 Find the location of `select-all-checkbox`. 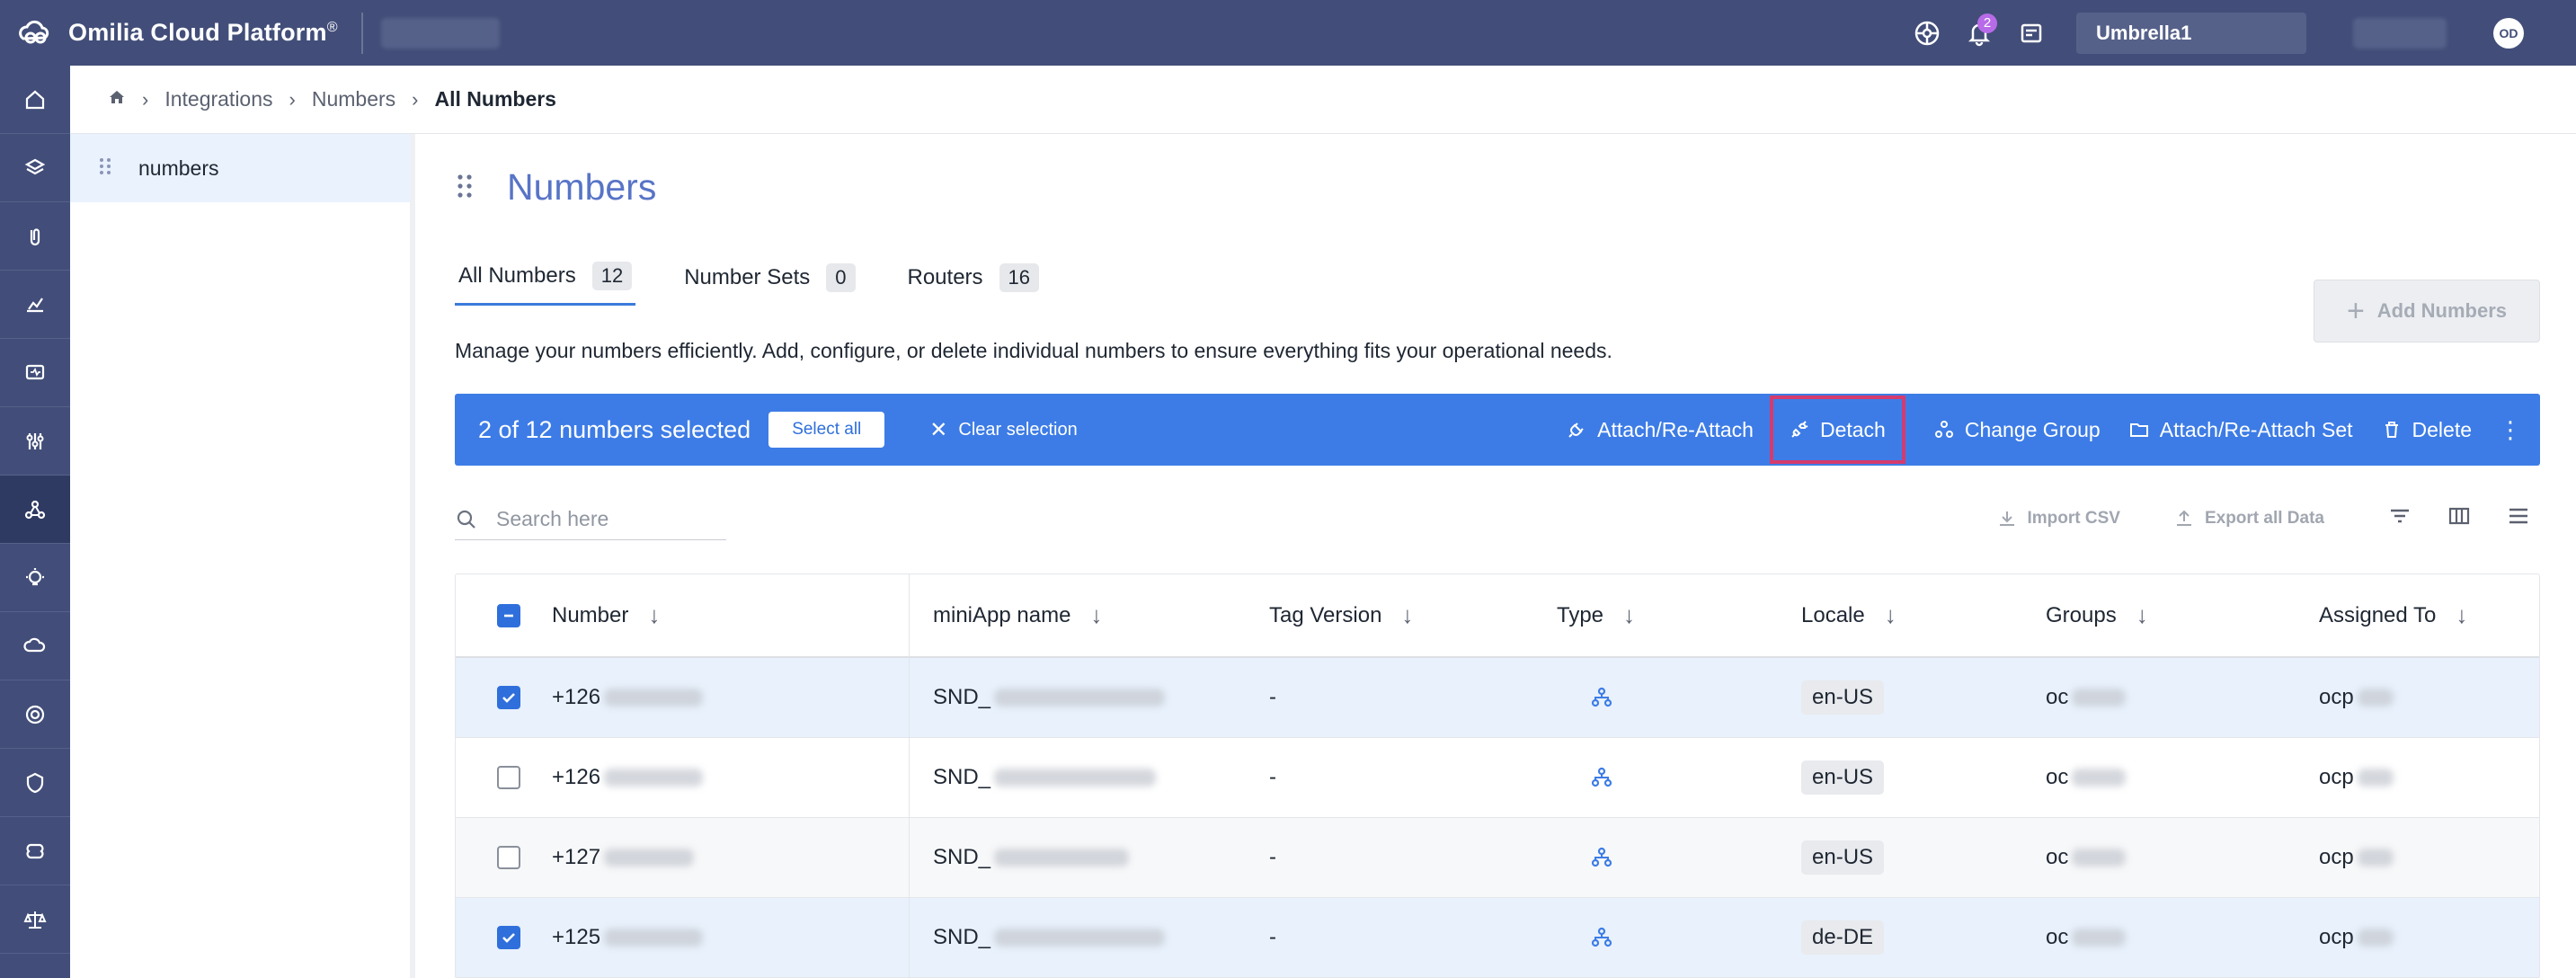

select-all-checkbox is located at coordinates (508, 615).